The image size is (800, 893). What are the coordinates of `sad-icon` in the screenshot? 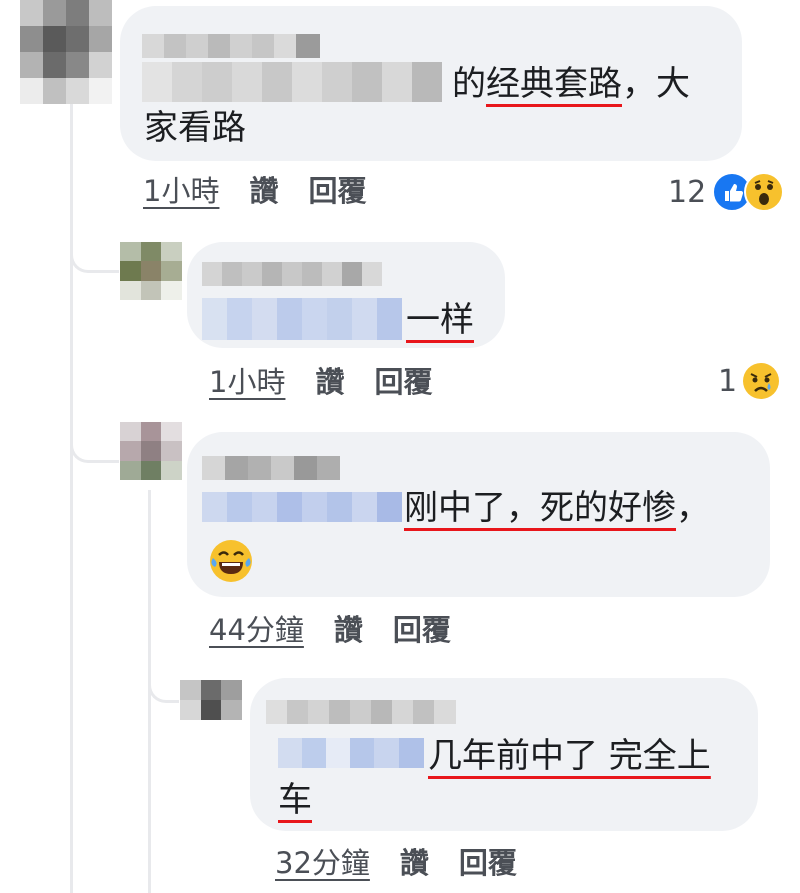 It's located at (761, 381).